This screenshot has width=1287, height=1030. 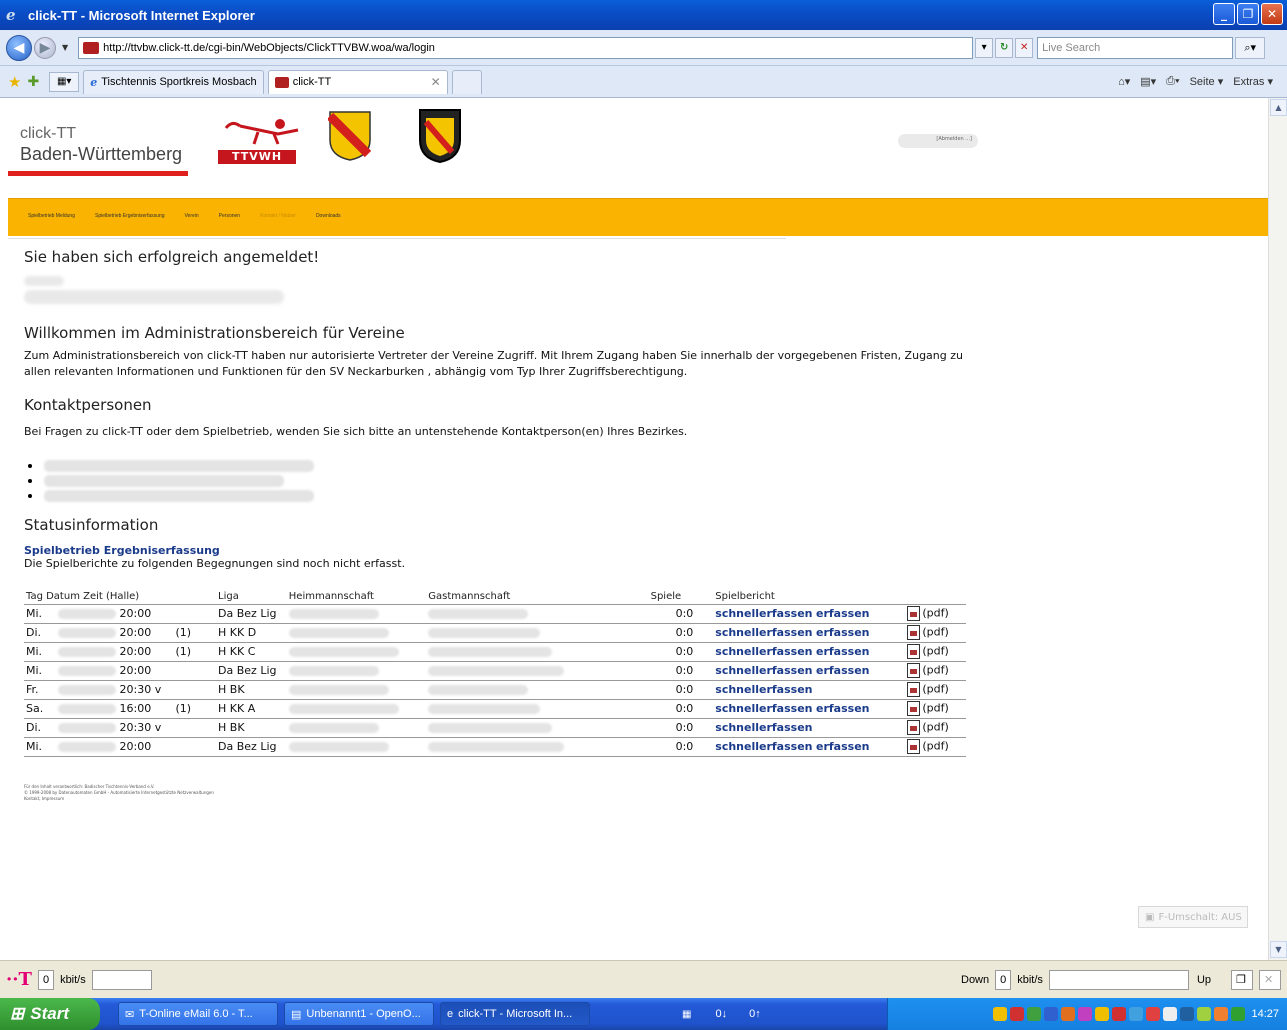 I want to click on ttvwh-logo: TTVWH, so click(x=263, y=140).